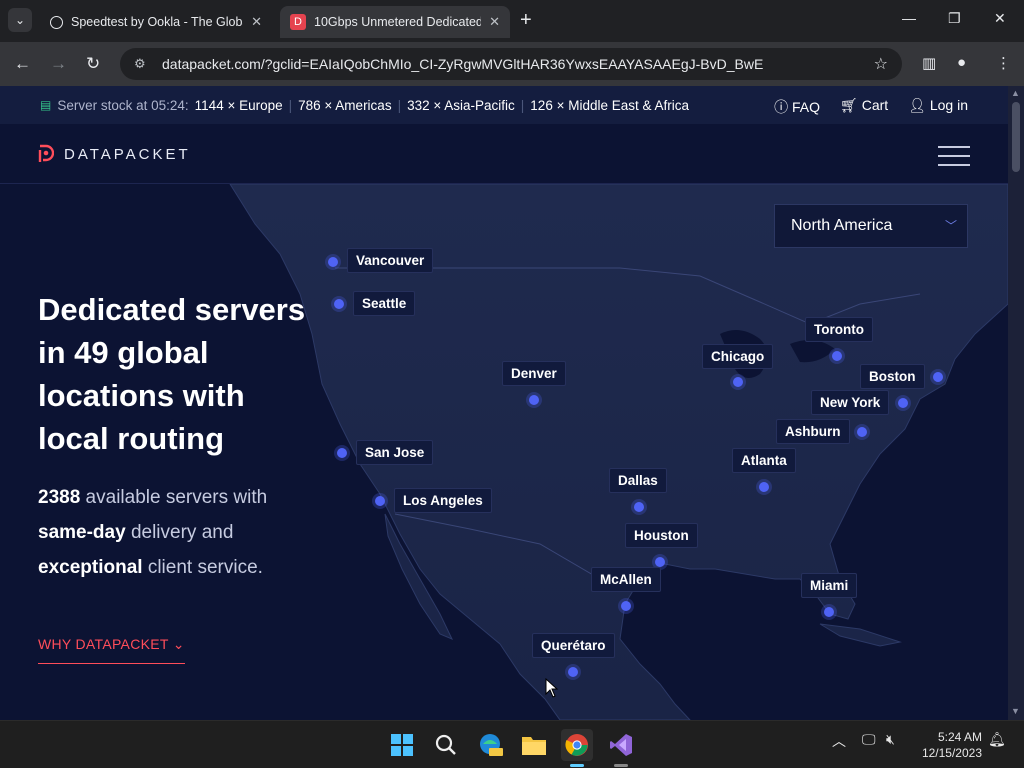 This screenshot has height=768, width=1024. I want to click on active-app-indicator, so click(577, 765).